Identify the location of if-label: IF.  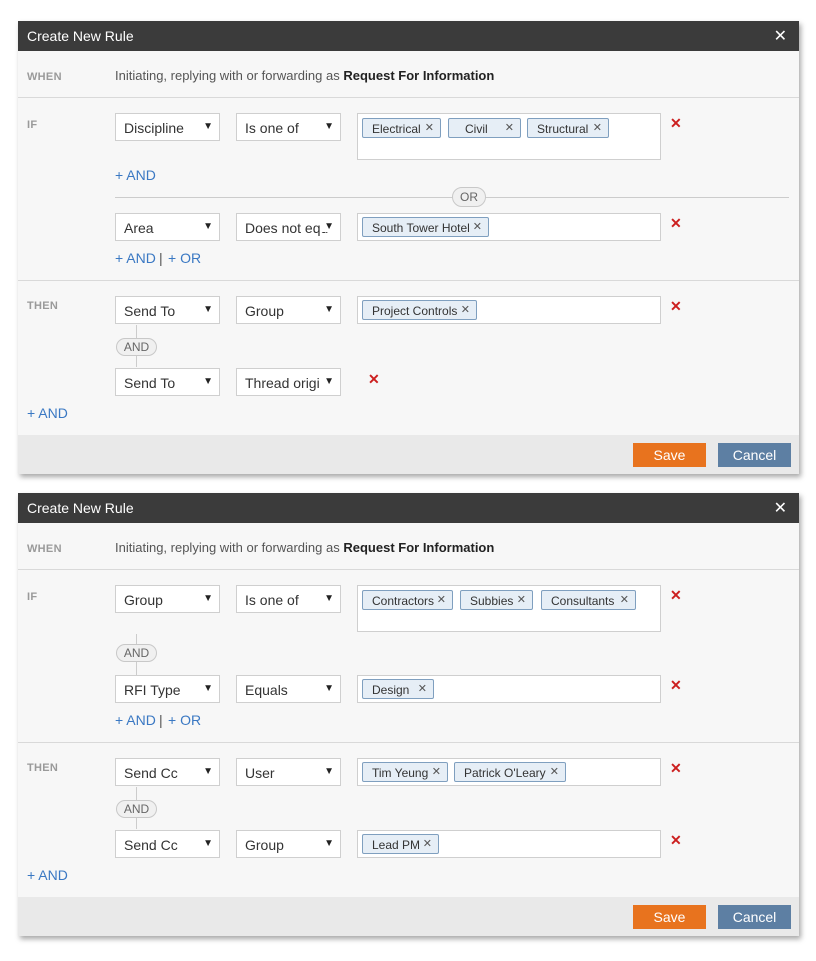
(32, 125).